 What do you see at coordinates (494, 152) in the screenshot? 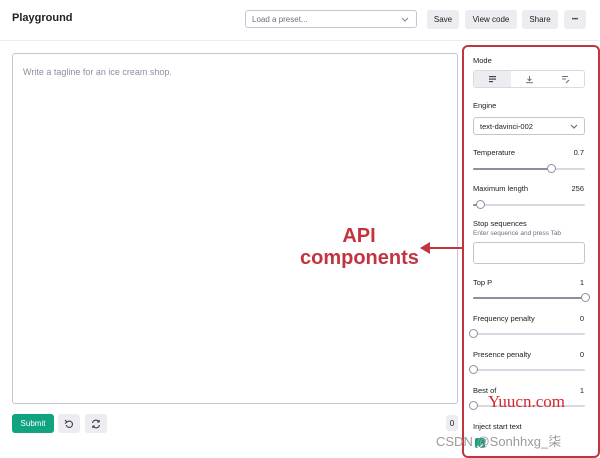
I see `temperature-label: Temperature` at bounding box center [494, 152].